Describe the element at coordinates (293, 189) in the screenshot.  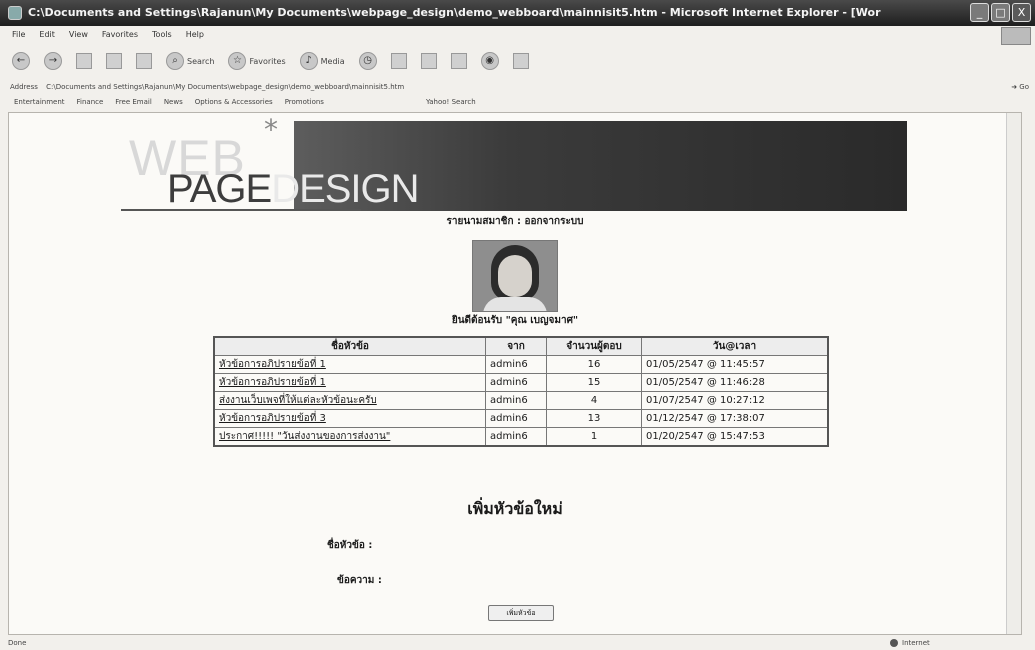
I see `banner-pagedesign-text: PAGEDESIGN` at that location.